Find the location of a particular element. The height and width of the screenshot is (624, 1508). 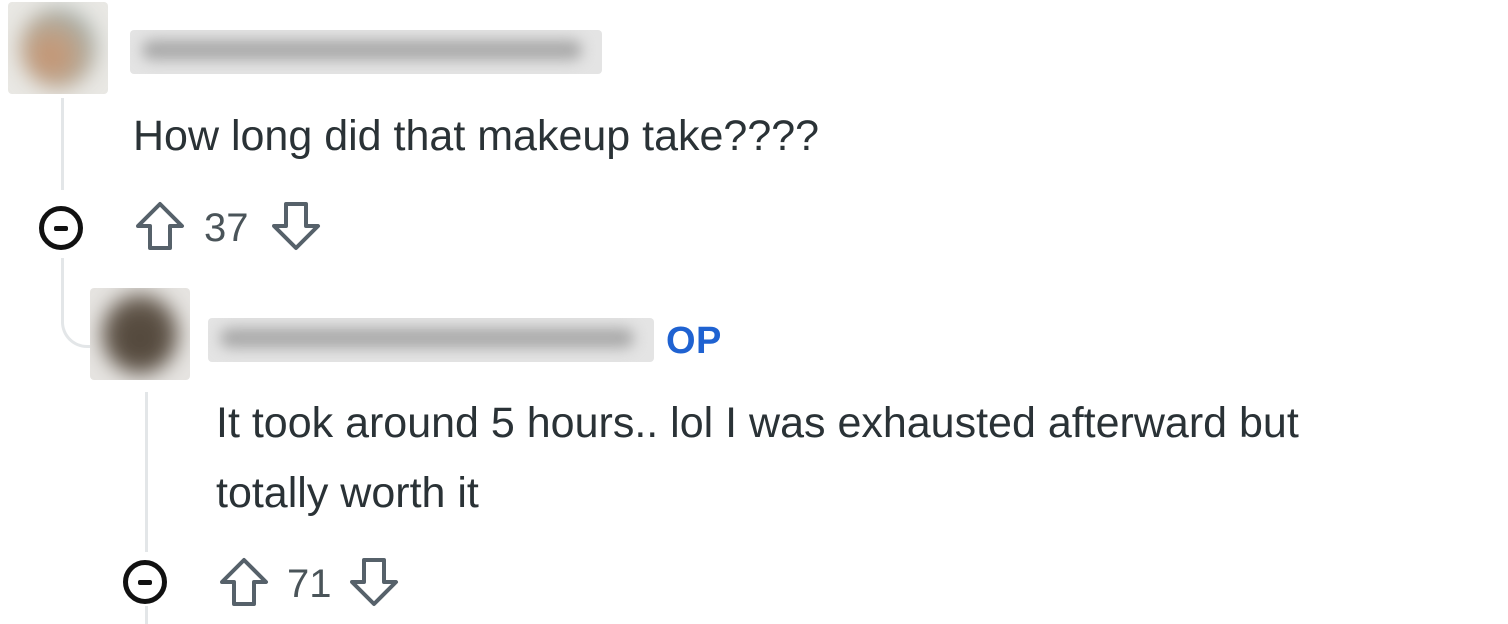

thread-branch-curve is located at coordinates (77, 318).